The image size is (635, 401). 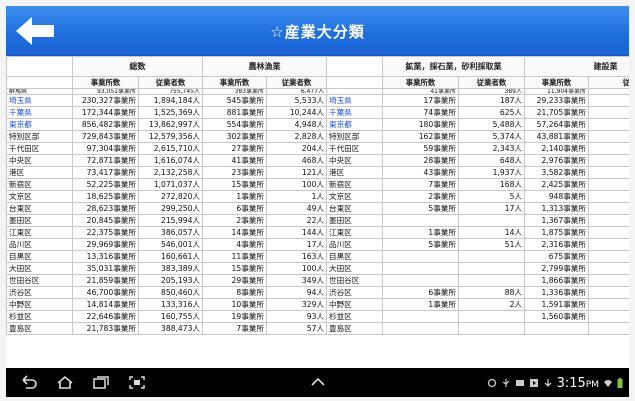 I want to click on value-cell: 43,881事業所, so click(x=556, y=136).